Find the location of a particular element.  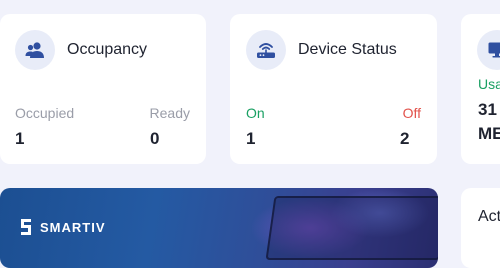

brand-logo: SMARTIV is located at coordinates (62, 227).